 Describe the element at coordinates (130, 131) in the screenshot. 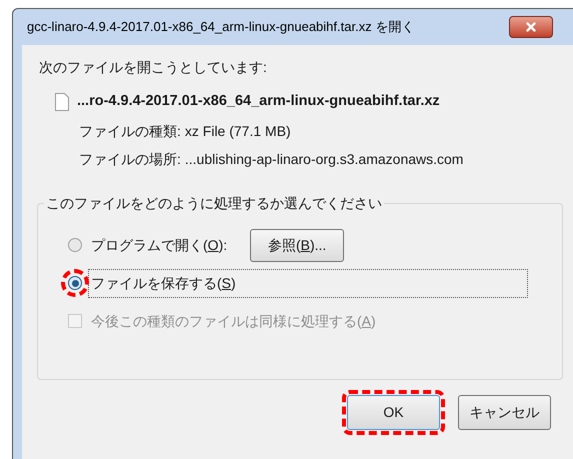

I see `detail-label: ファイルの種類:` at that location.